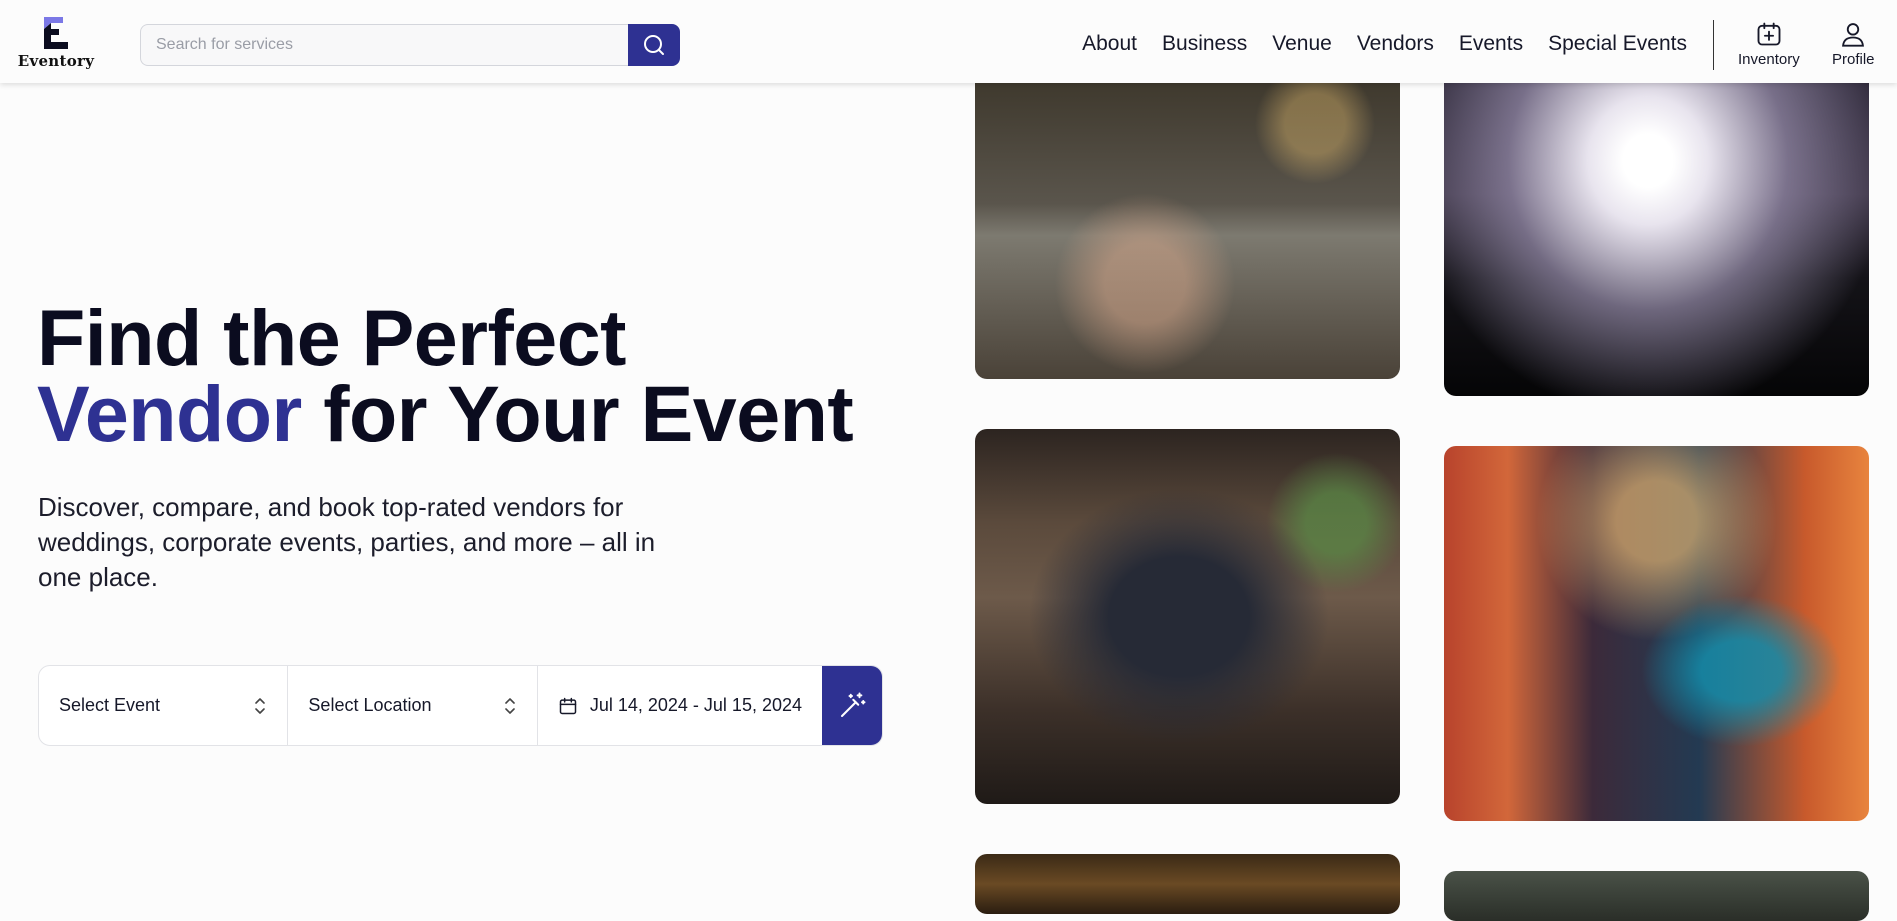 The height and width of the screenshot is (921, 1897). Describe the element at coordinates (1109, 44) in the screenshot. I see `nav-about: About` at that location.